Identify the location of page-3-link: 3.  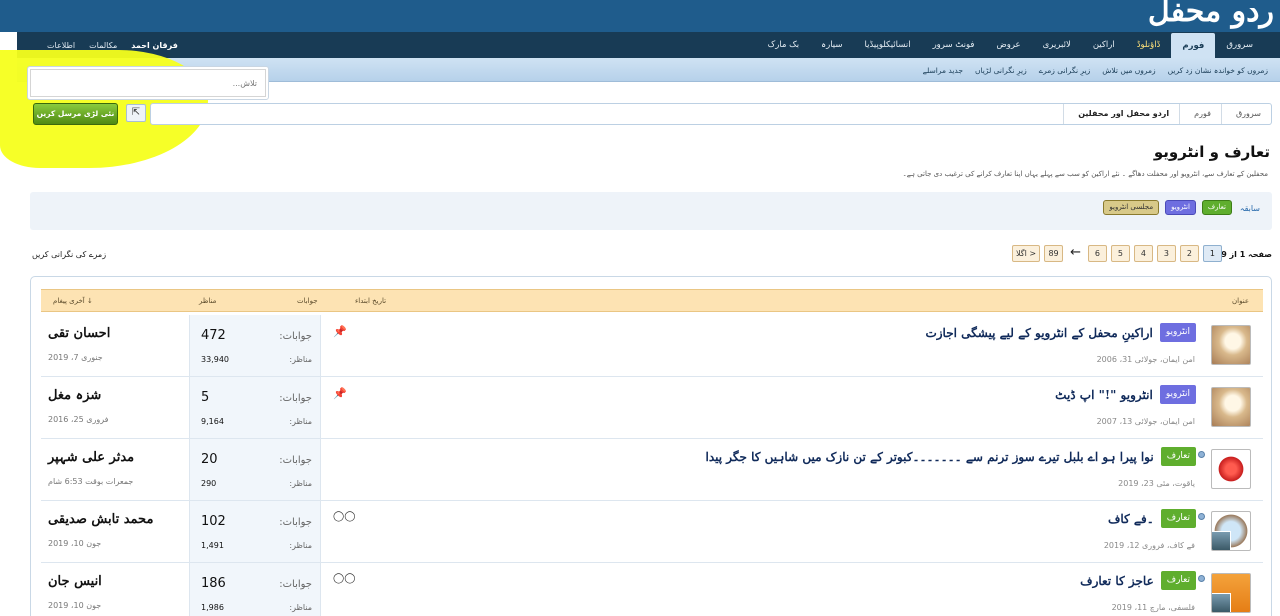
(1166, 253).